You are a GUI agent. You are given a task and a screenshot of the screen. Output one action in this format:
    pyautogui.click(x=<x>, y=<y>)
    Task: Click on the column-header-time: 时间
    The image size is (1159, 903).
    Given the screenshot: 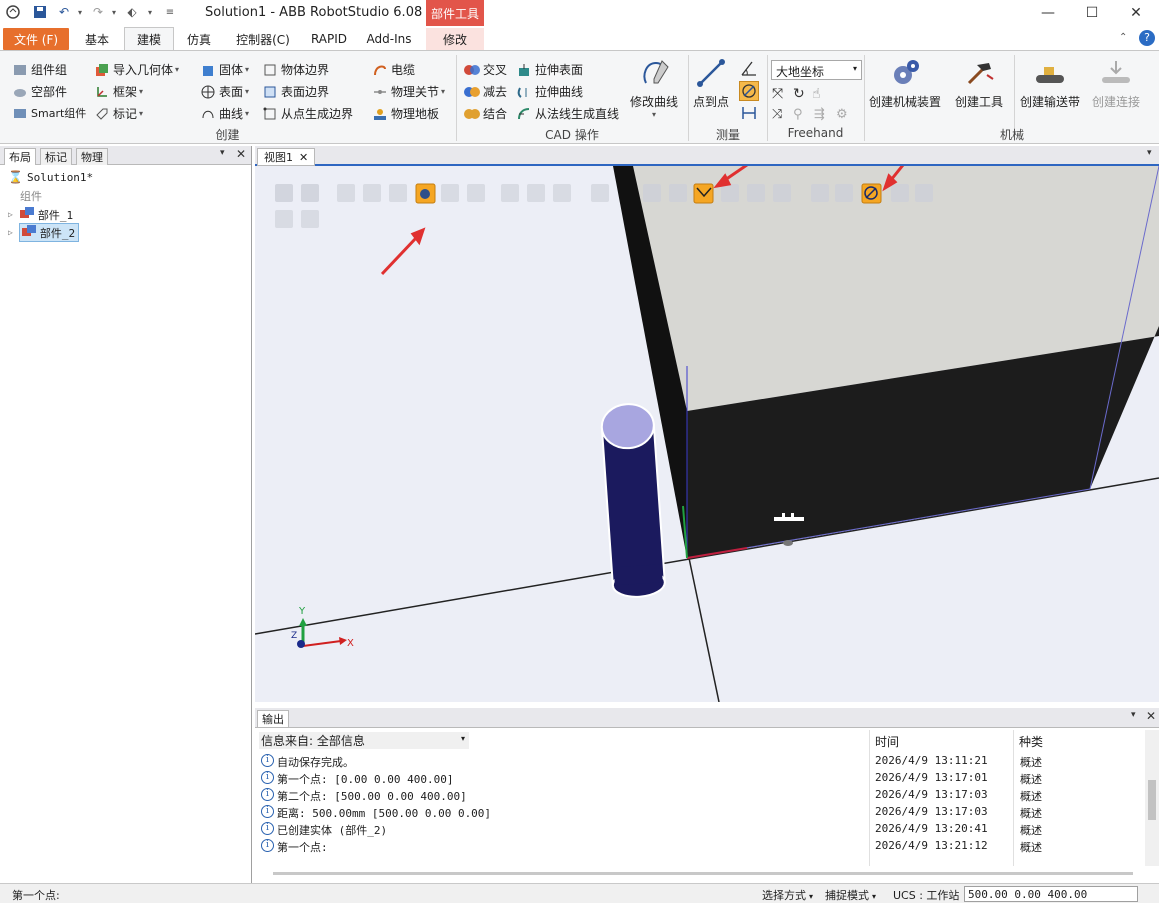 What is the action you would take?
    pyautogui.click(x=887, y=741)
    